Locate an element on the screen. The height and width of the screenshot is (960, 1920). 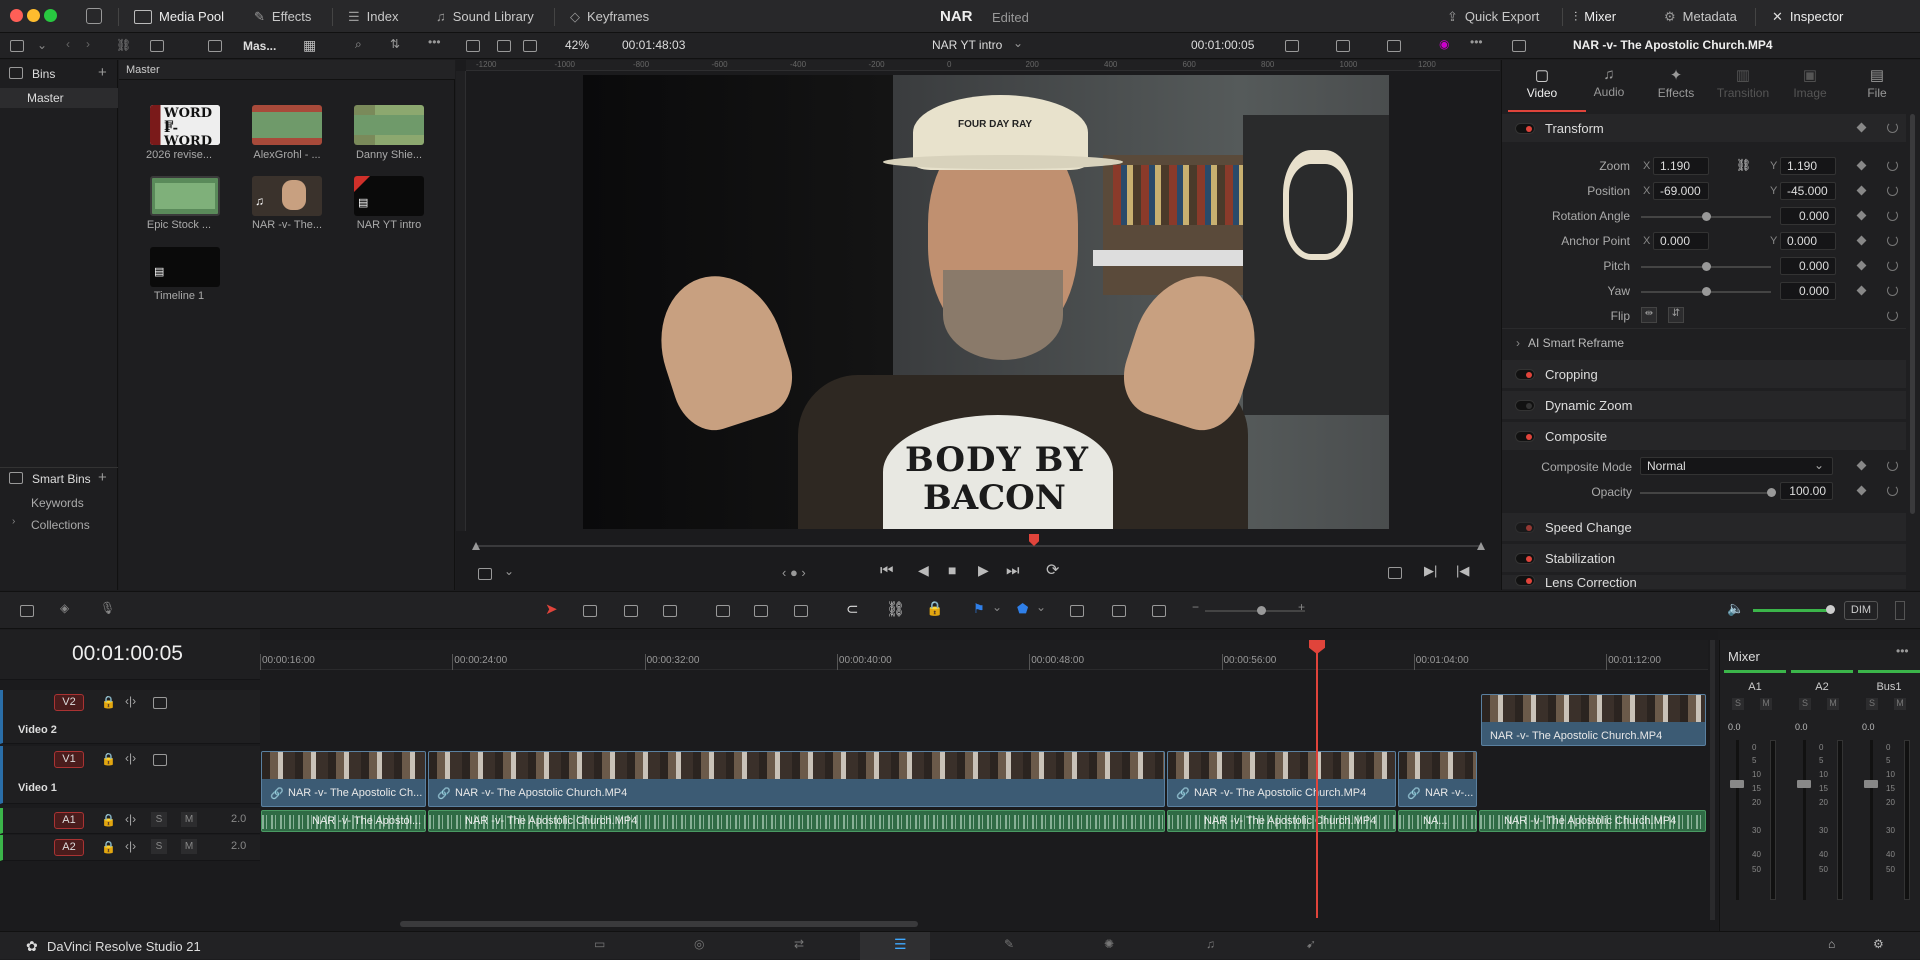
back-arrow-icon: ‹ is located at coordinates (68, 44).